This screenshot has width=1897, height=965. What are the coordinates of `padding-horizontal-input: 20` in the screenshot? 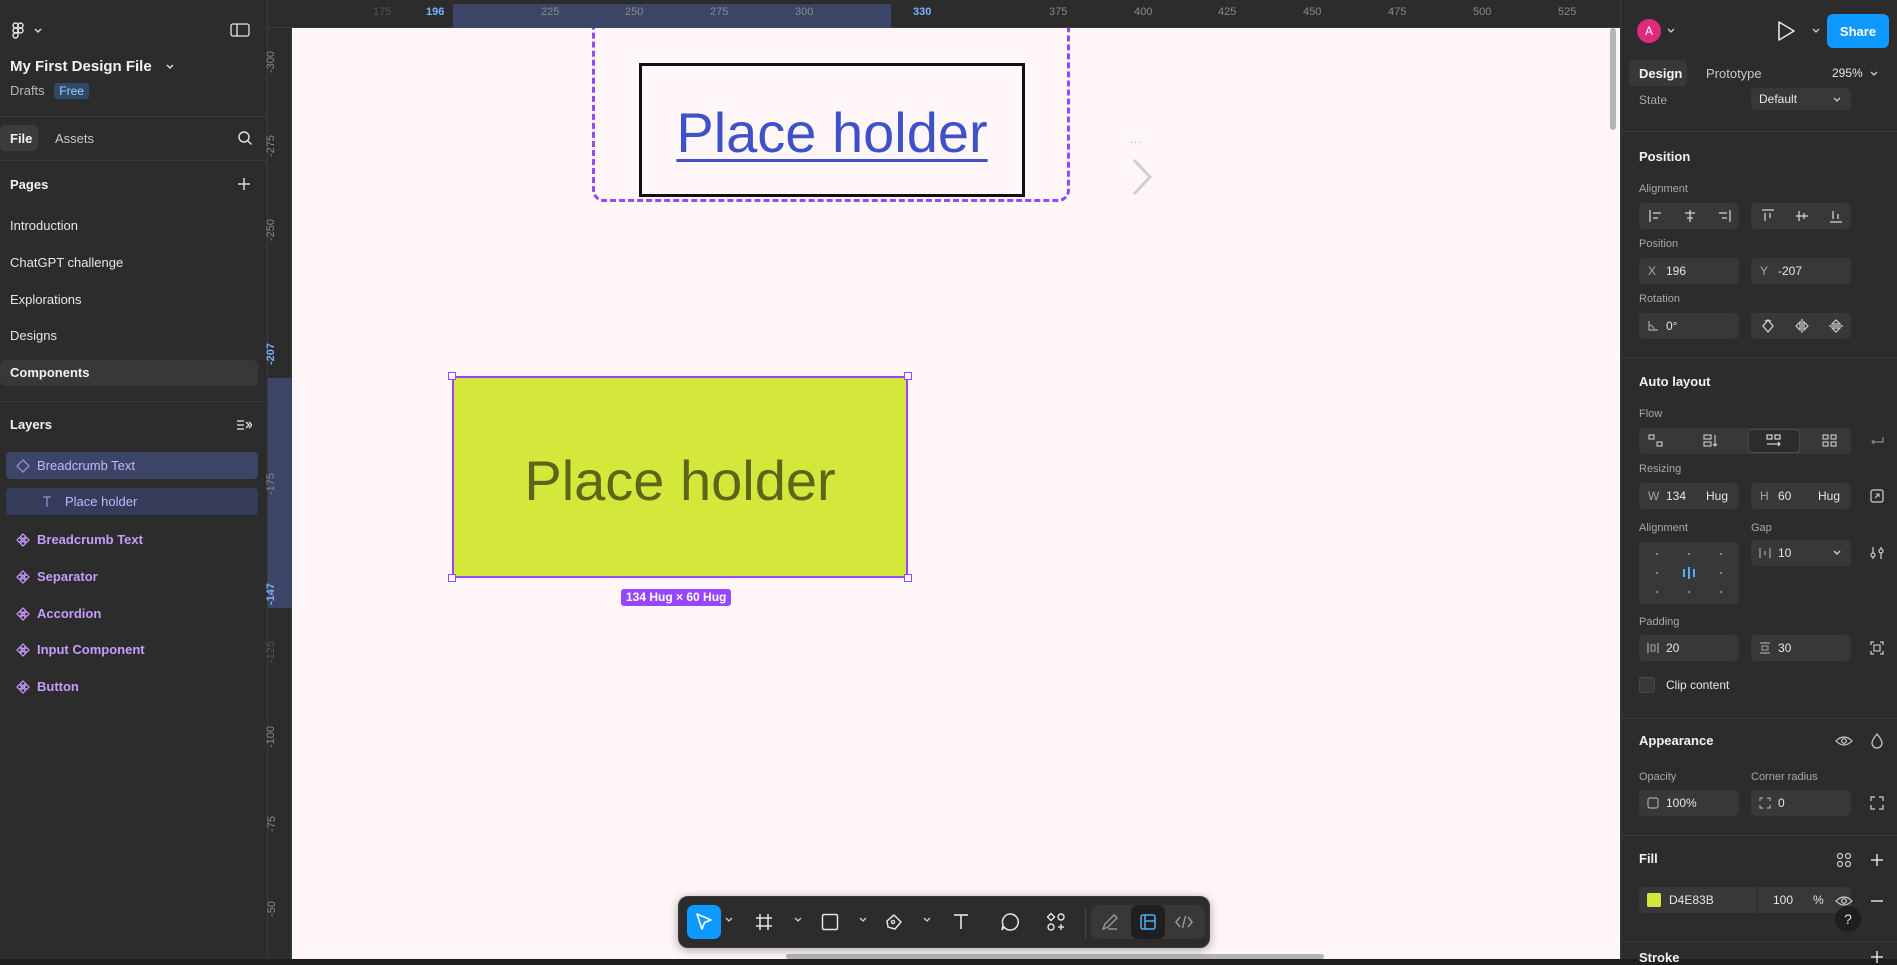 It's located at (1689, 648).